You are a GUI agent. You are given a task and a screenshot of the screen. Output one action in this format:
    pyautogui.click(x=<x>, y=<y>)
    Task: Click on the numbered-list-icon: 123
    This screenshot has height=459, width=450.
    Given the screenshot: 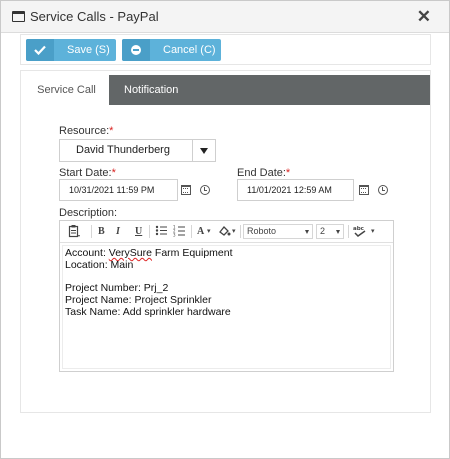 What is the action you would take?
    pyautogui.click(x=180, y=231)
    